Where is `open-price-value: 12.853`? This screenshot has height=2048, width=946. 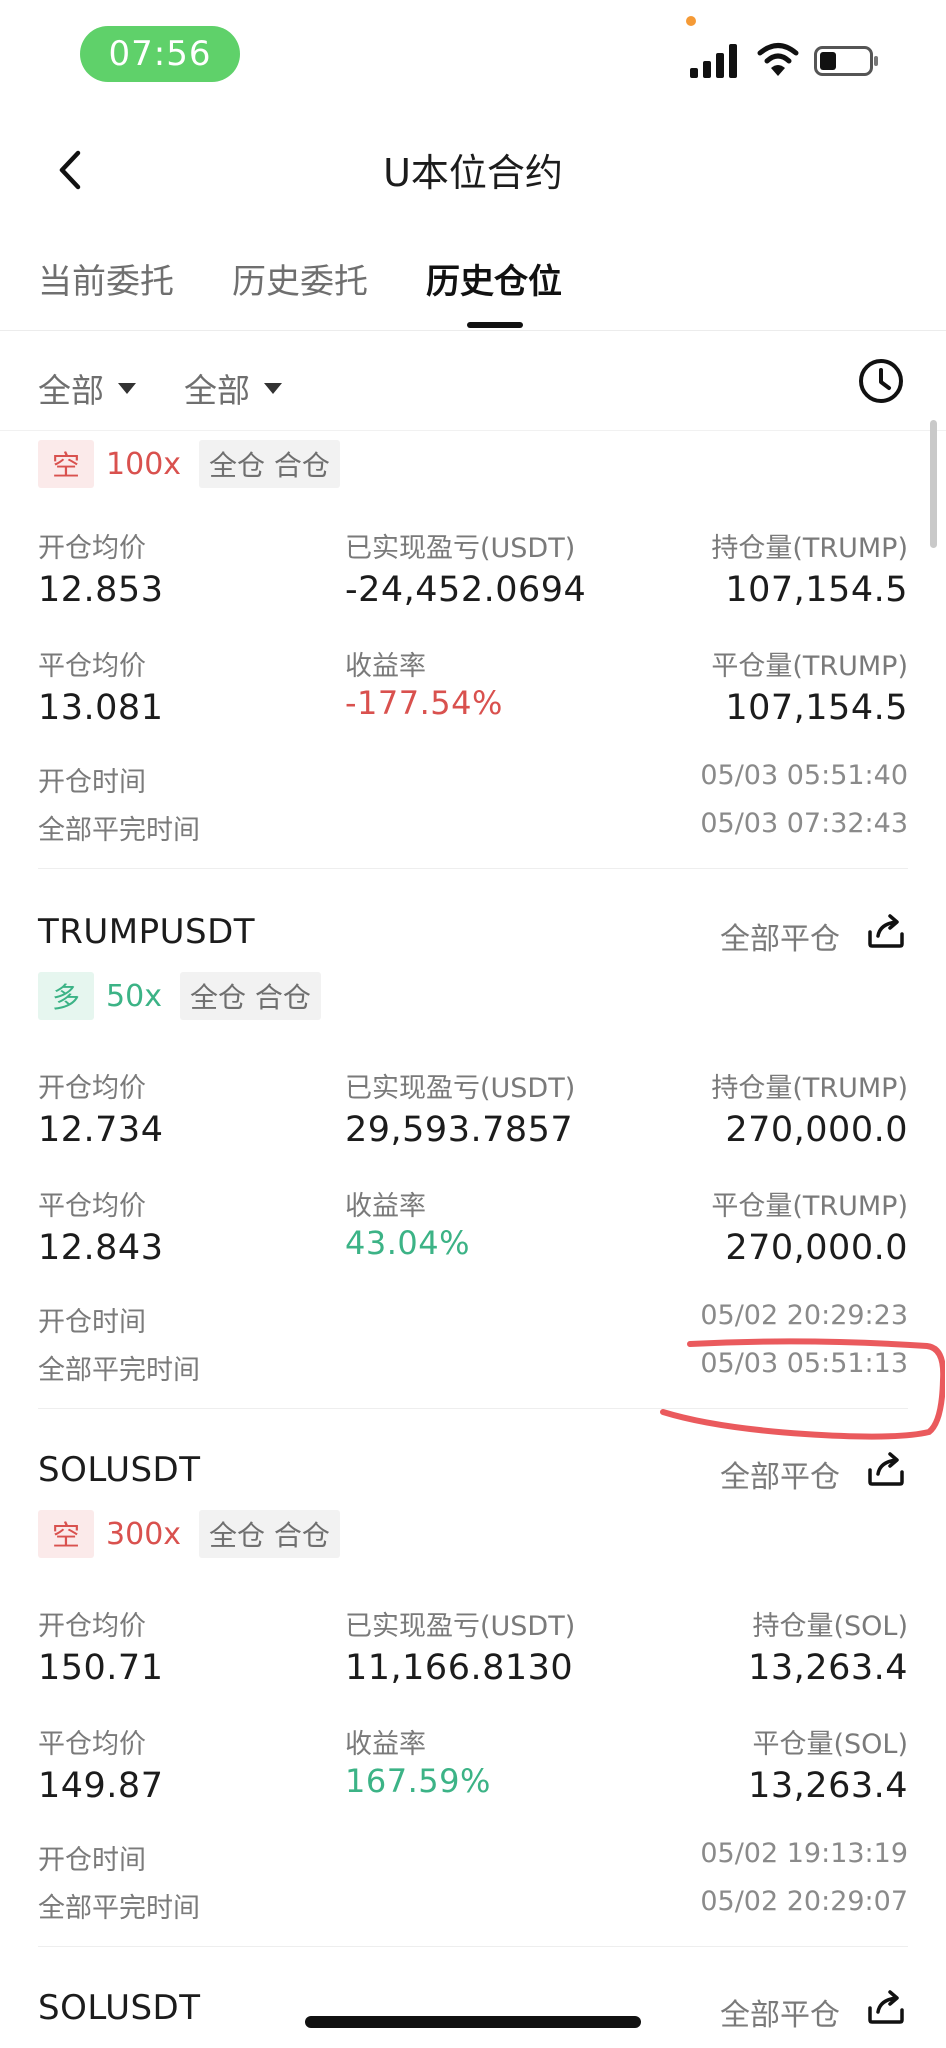
open-price-value: 12.853 is located at coordinates (101, 590).